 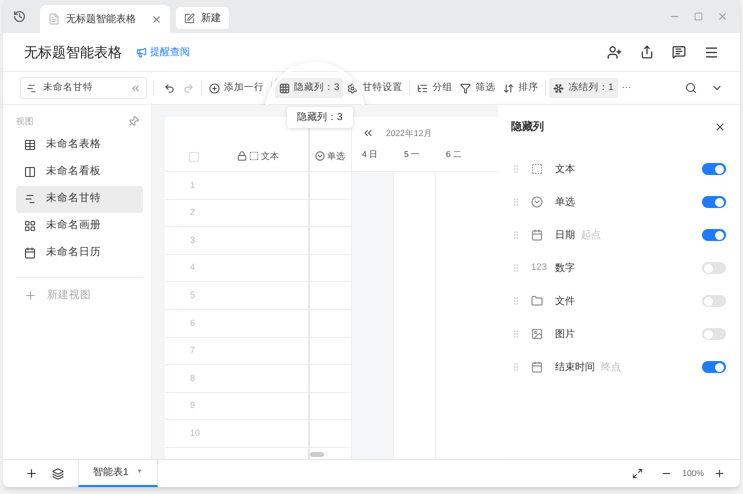 I want to click on layers-icon, so click(x=58, y=474).